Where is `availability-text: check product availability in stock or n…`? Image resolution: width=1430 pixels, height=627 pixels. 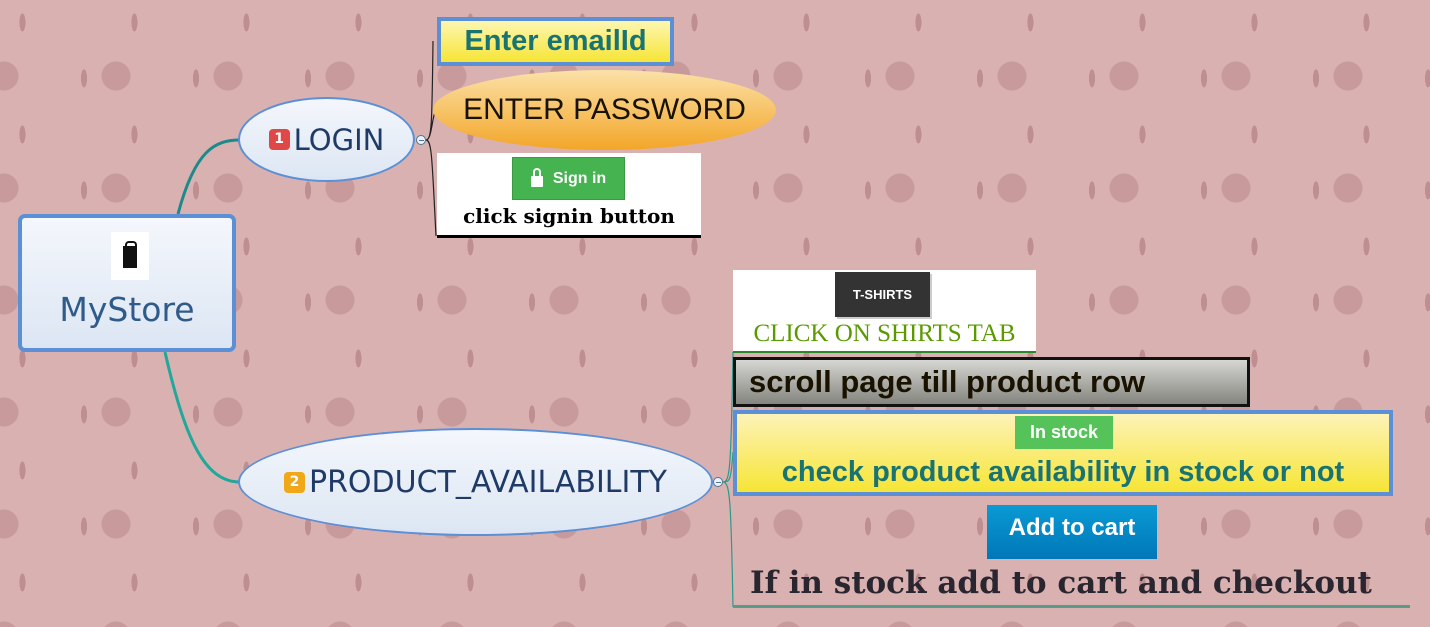
availability-text: check product availability in stock or n… is located at coordinates (1063, 472).